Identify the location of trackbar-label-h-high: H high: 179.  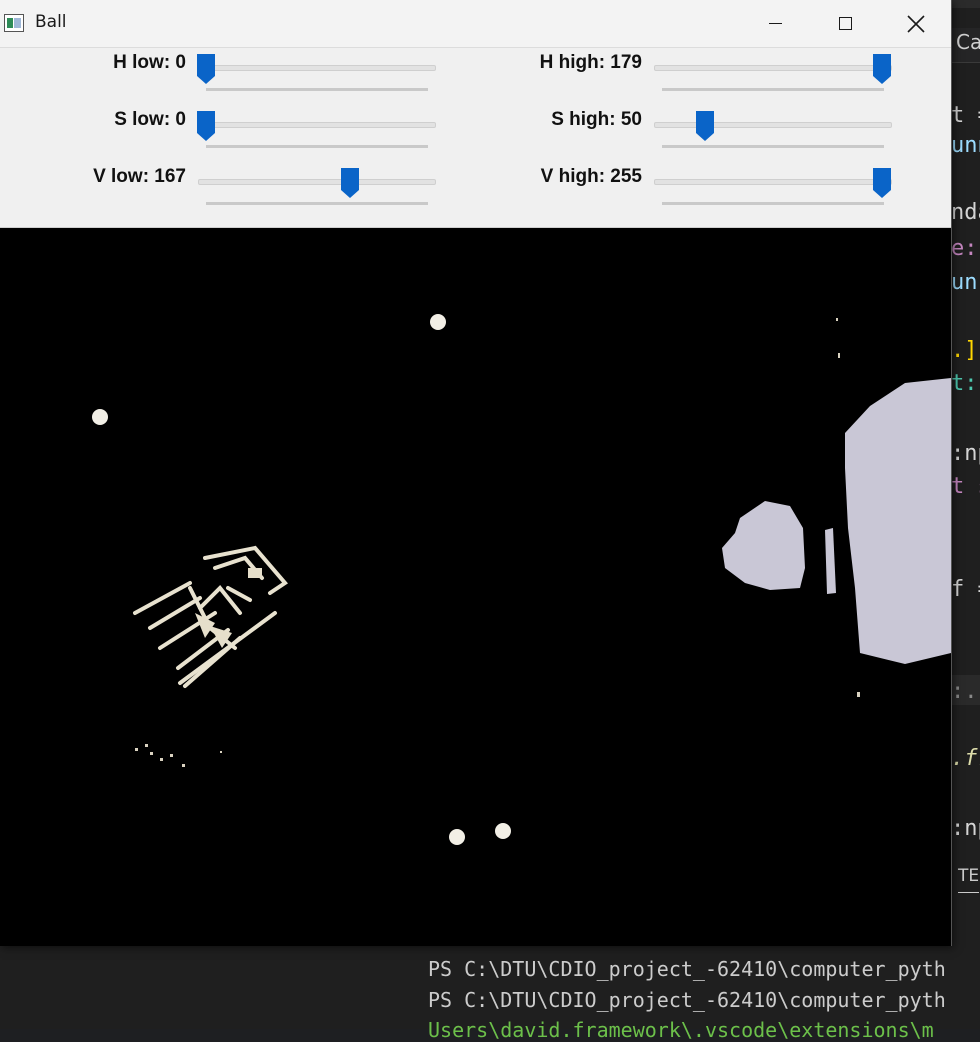
(590, 62).